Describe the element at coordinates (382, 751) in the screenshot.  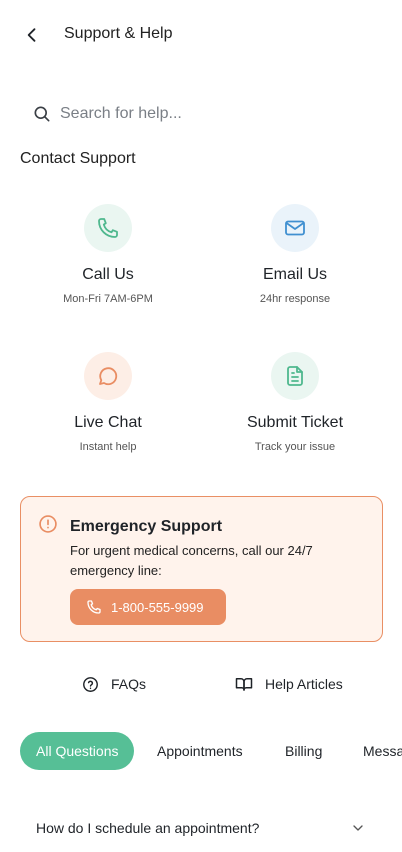
I see `tab-messages: Messages` at that location.